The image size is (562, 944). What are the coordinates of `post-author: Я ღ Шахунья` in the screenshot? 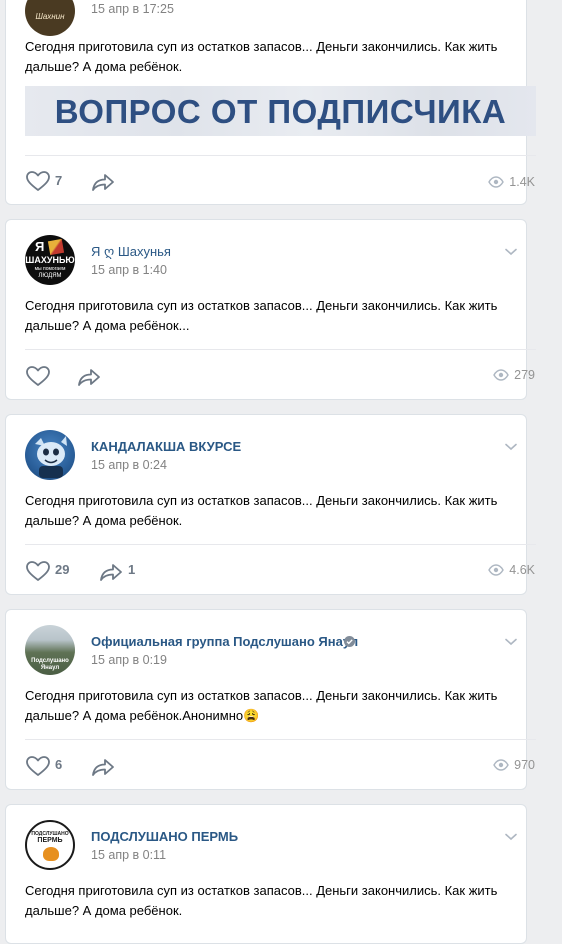 It's located at (131, 252).